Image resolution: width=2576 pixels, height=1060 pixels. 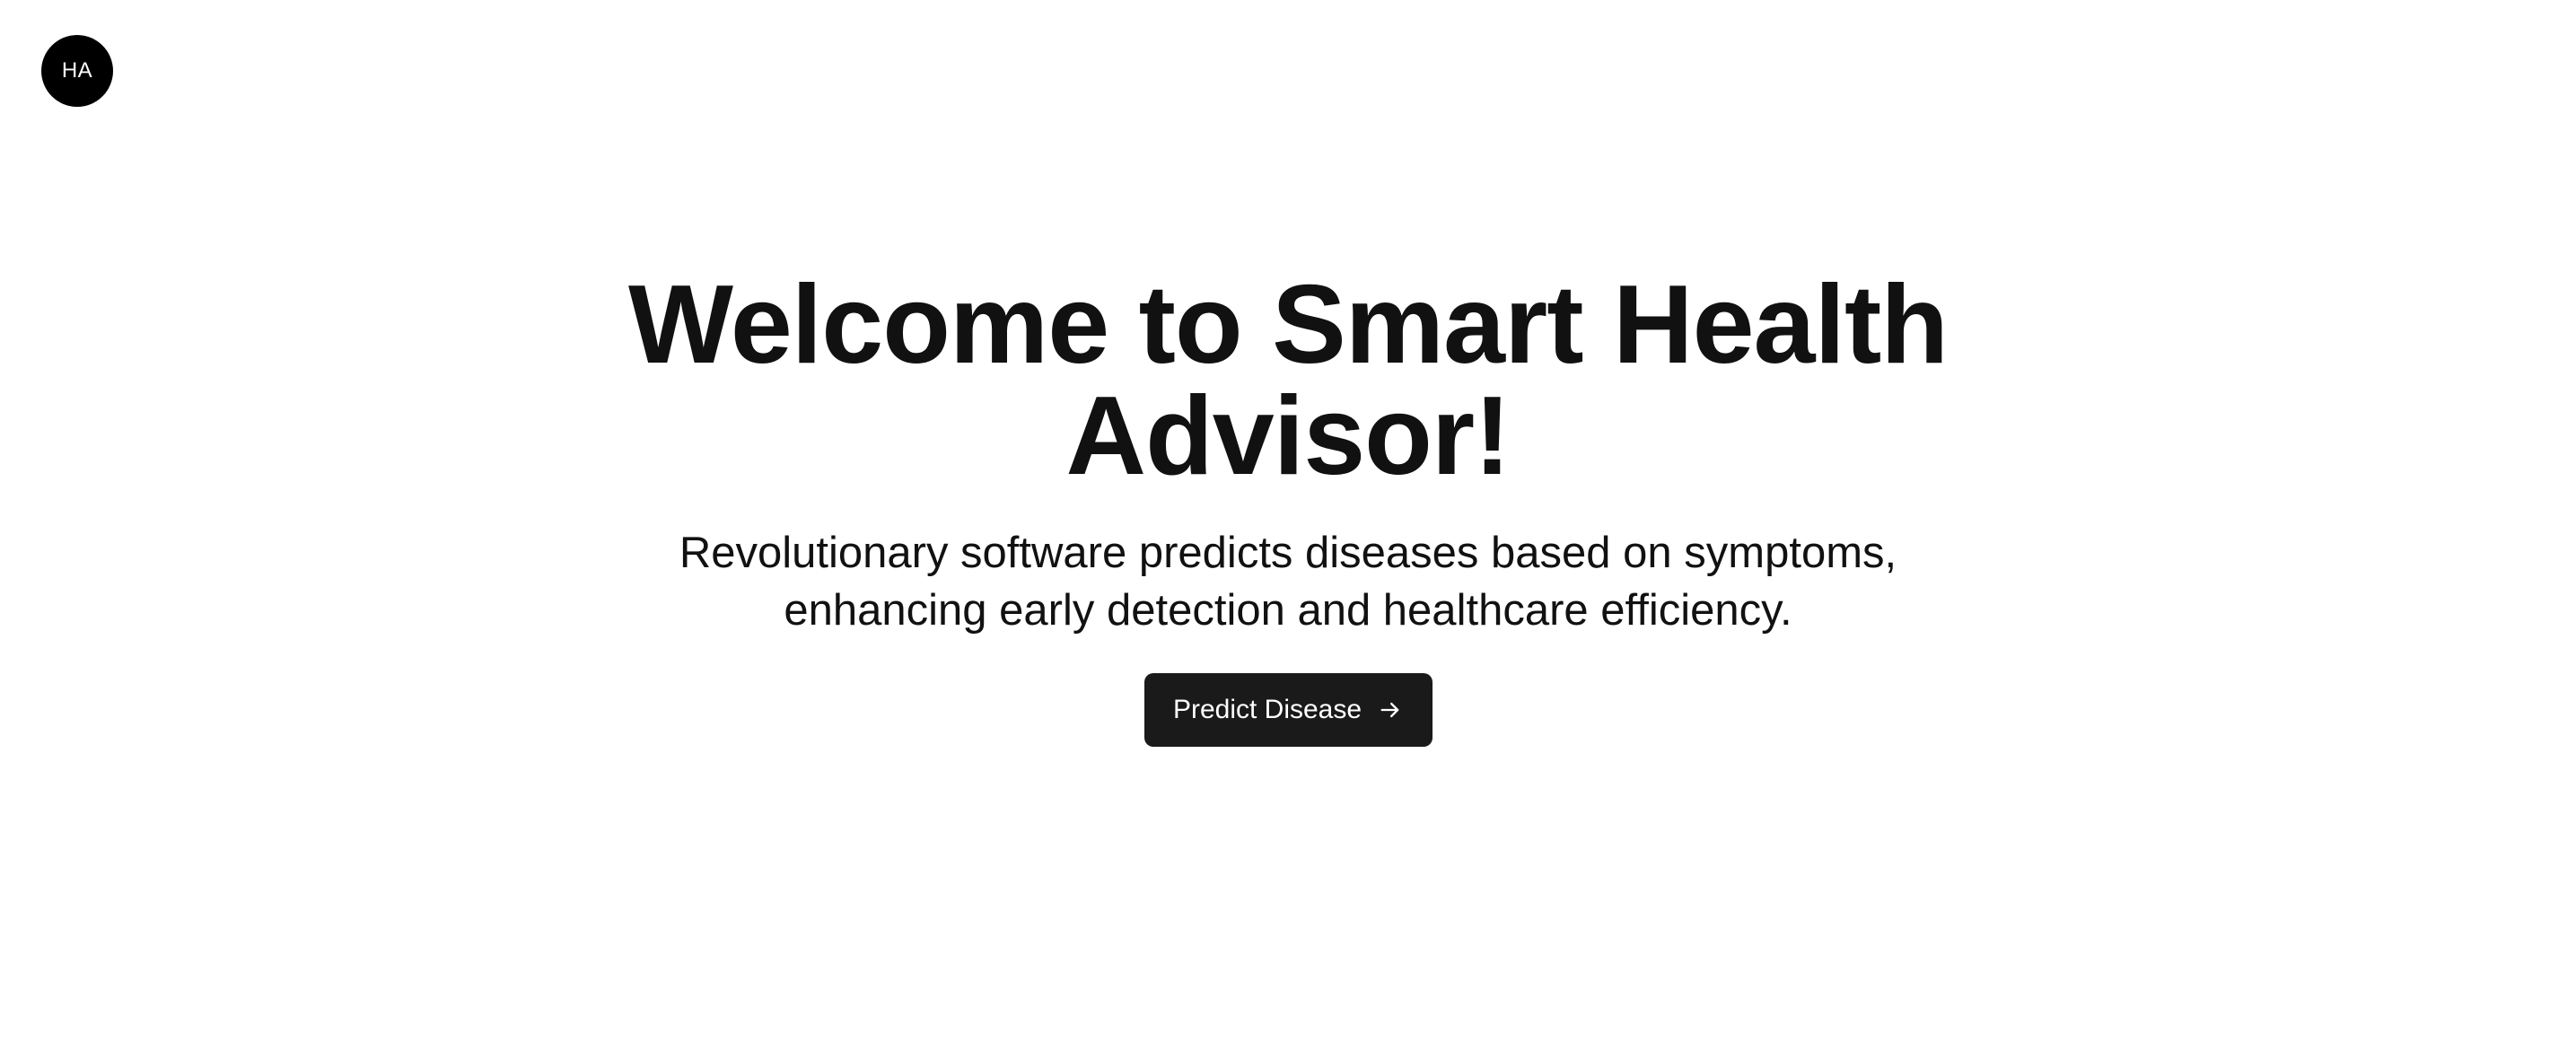 What do you see at coordinates (1390, 710) in the screenshot?
I see `arrow-right-icon` at bounding box center [1390, 710].